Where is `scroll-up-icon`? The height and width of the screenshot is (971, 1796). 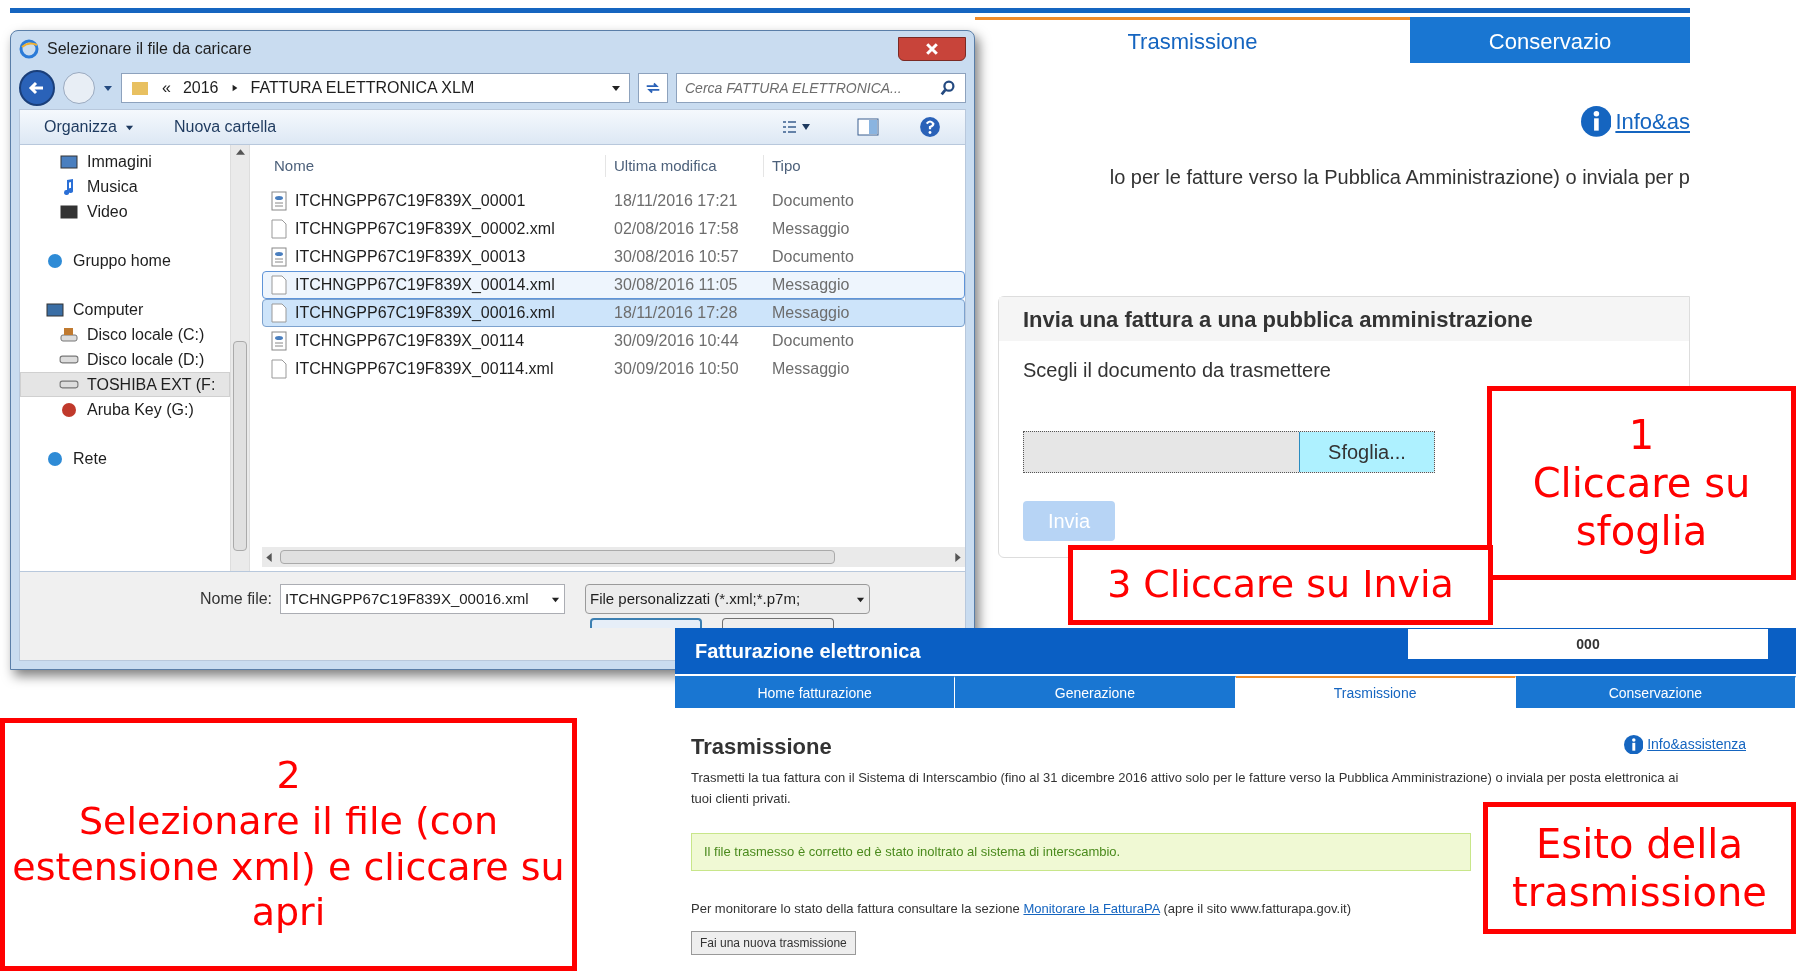 scroll-up-icon is located at coordinates (240, 152).